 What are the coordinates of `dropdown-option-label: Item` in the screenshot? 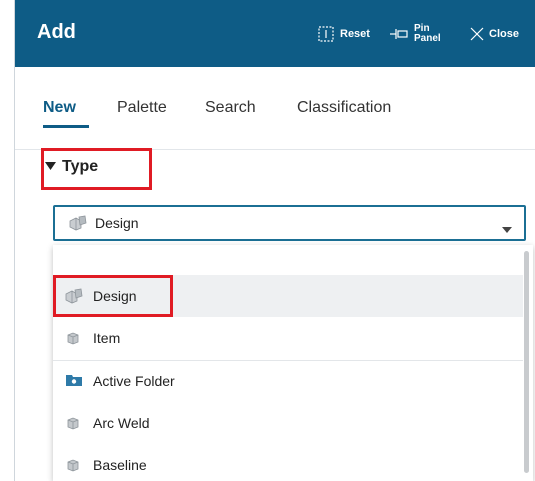 It's located at (107, 338).